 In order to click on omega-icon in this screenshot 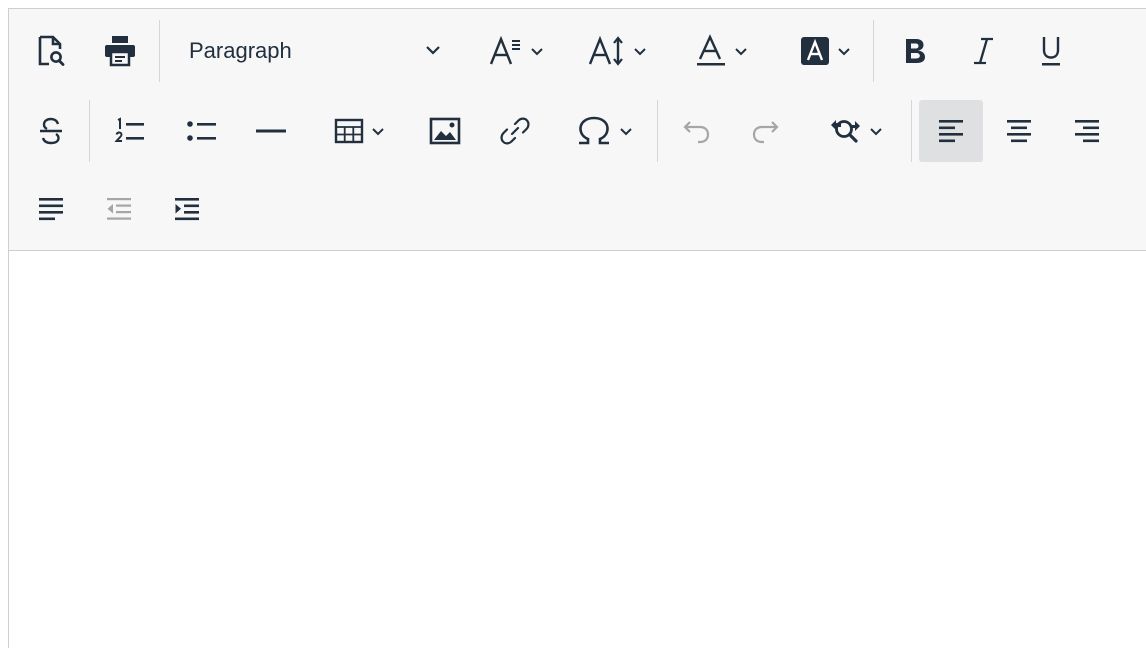, I will do `click(594, 131)`.